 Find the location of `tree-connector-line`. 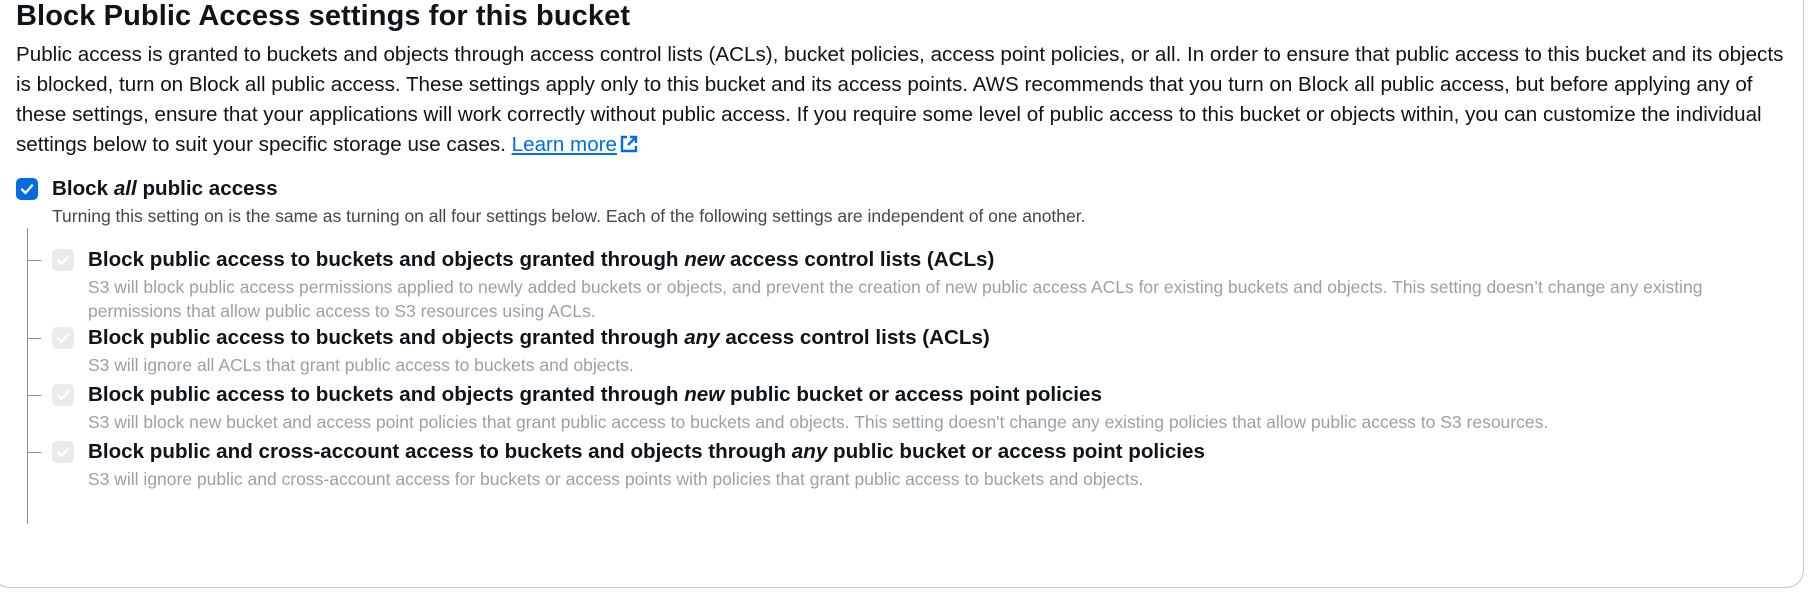

tree-connector-line is located at coordinates (27, 376).